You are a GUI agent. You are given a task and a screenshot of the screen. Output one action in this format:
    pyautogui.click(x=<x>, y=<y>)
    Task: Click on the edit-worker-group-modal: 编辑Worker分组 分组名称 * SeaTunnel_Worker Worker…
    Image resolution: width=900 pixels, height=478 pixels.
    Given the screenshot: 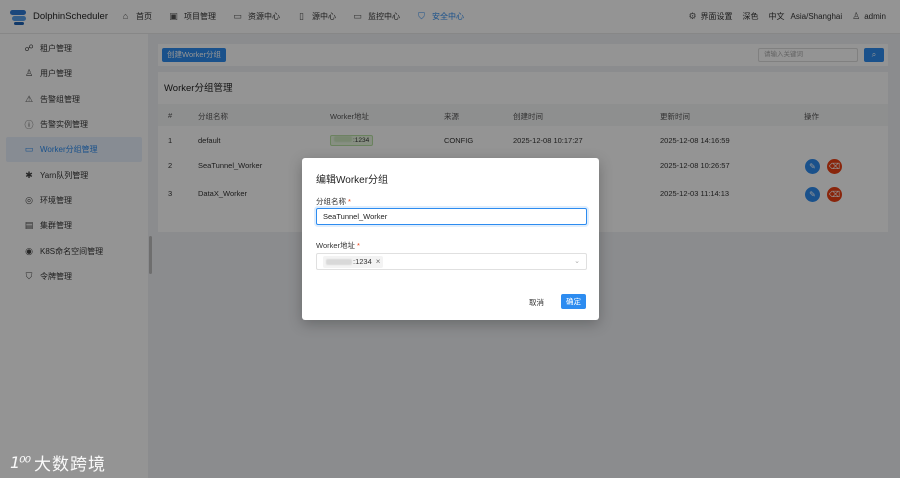 What is the action you would take?
    pyautogui.click(x=450, y=239)
    